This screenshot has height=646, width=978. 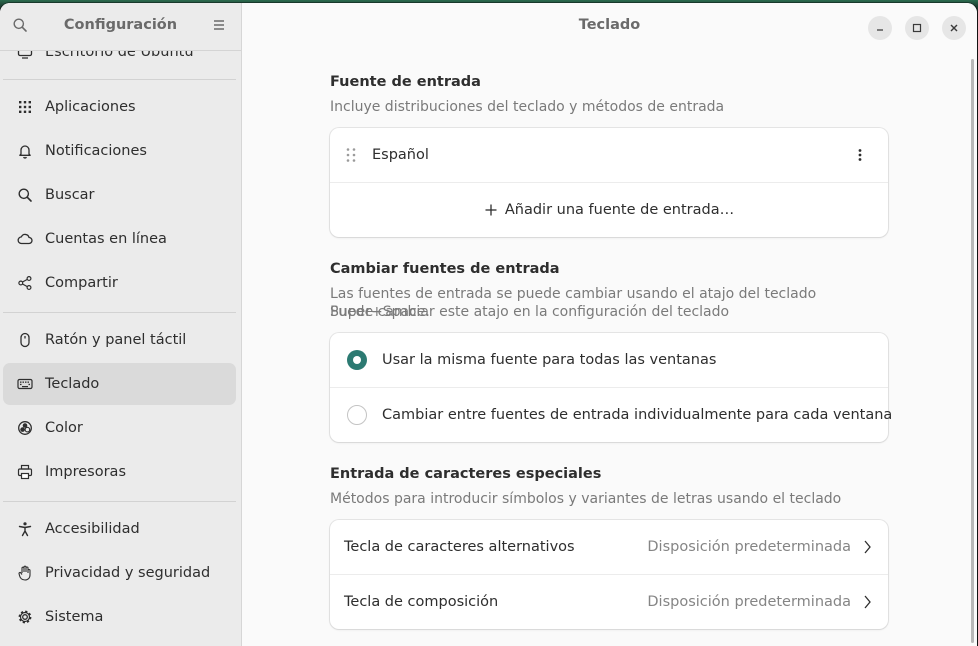 I want to click on hamburger-menu-icon, so click(x=219, y=25).